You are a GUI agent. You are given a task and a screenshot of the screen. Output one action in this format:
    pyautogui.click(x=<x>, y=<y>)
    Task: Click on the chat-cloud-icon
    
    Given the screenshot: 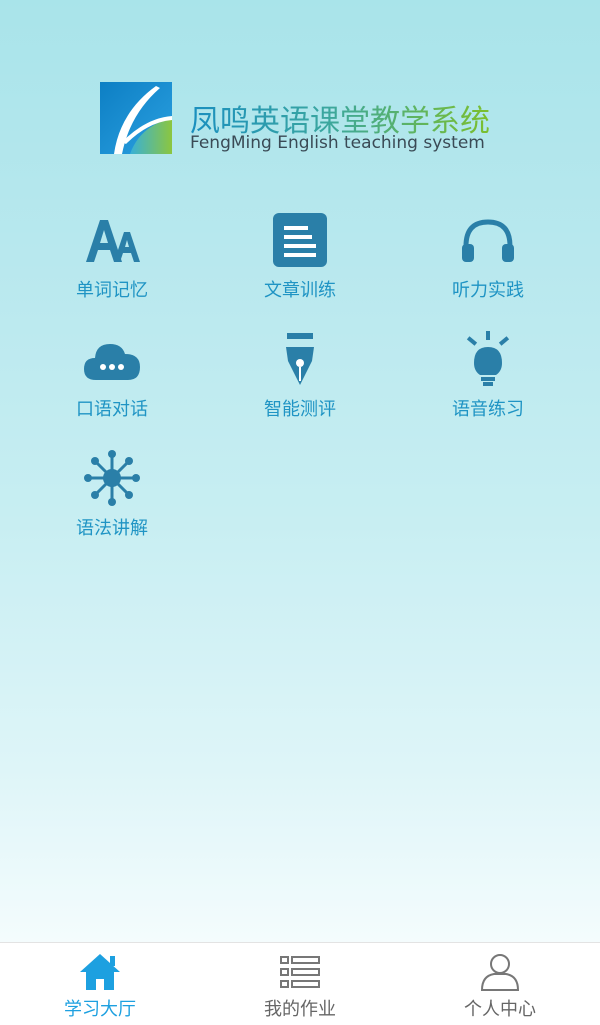 What is the action you would take?
    pyautogui.click(x=112, y=359)
    